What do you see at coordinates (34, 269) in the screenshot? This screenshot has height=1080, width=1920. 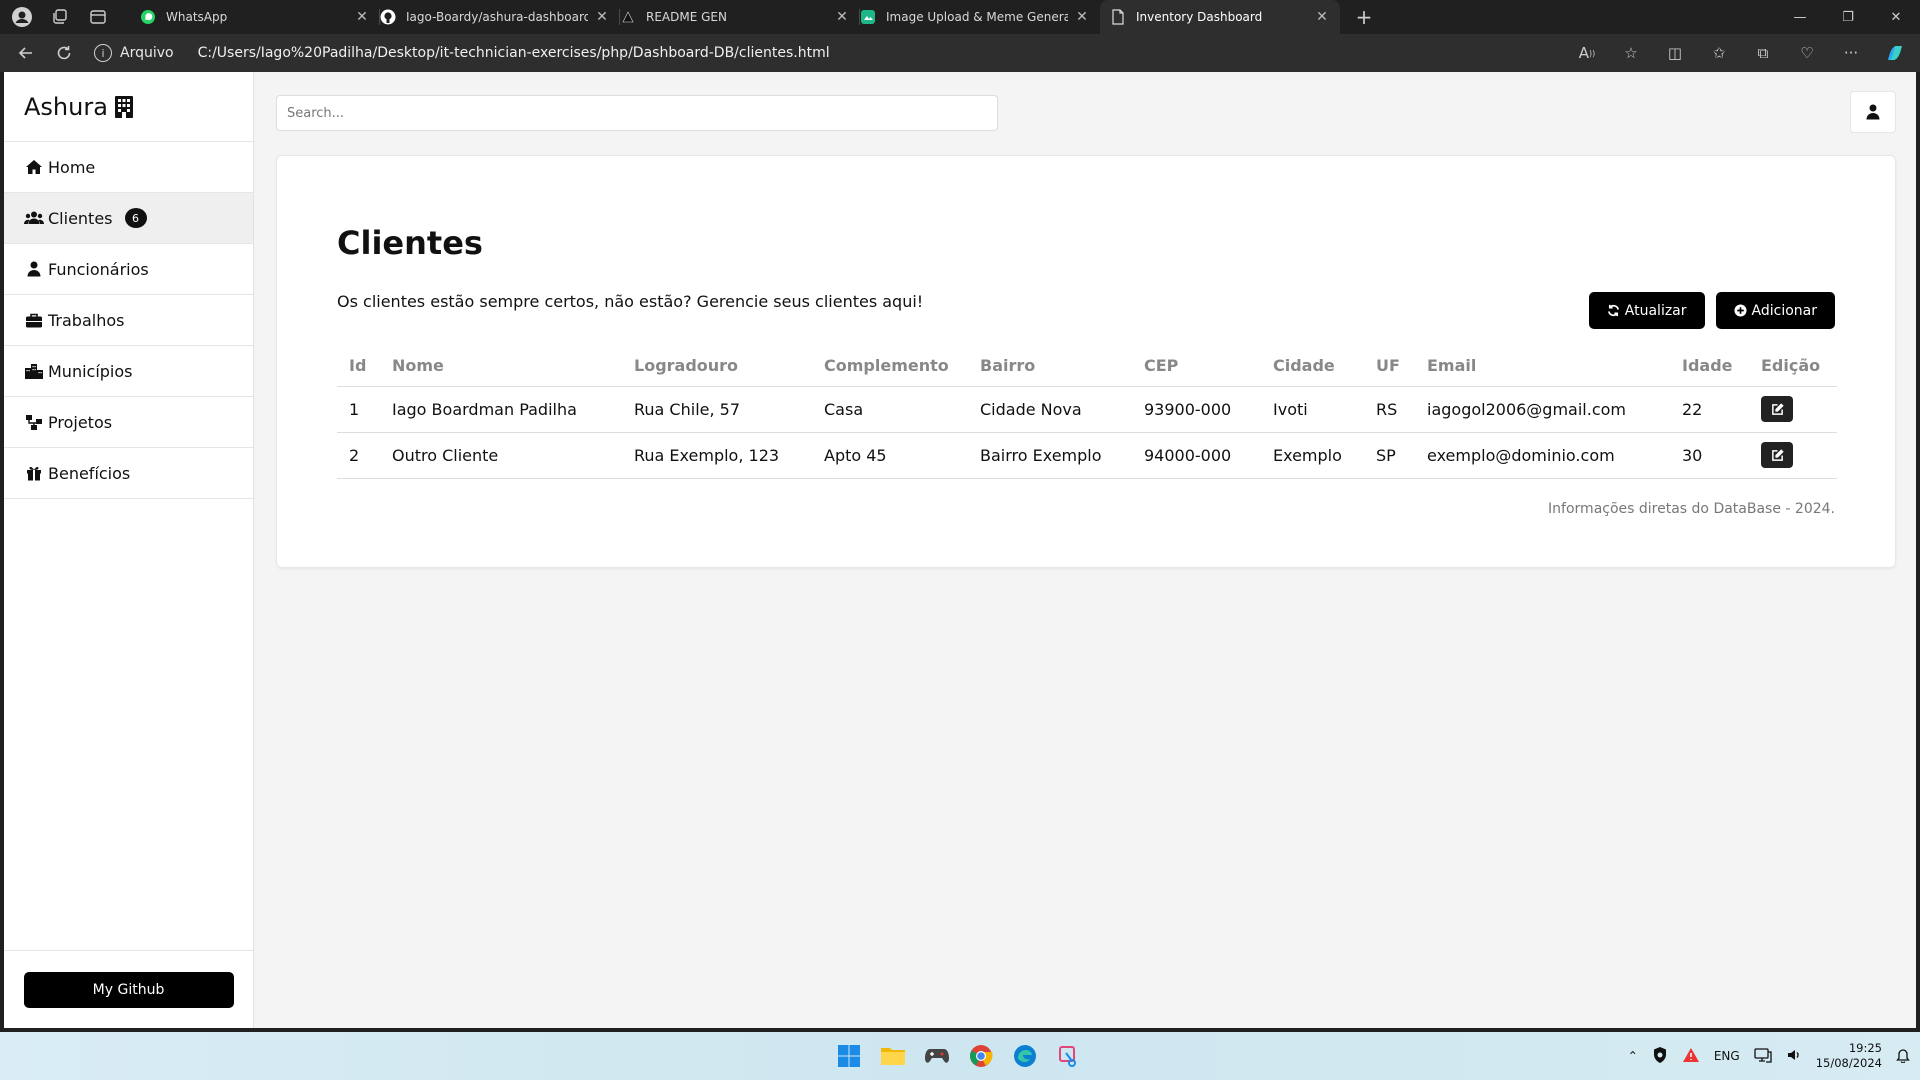 I see `user-icon` at bounding box center [34, 269].